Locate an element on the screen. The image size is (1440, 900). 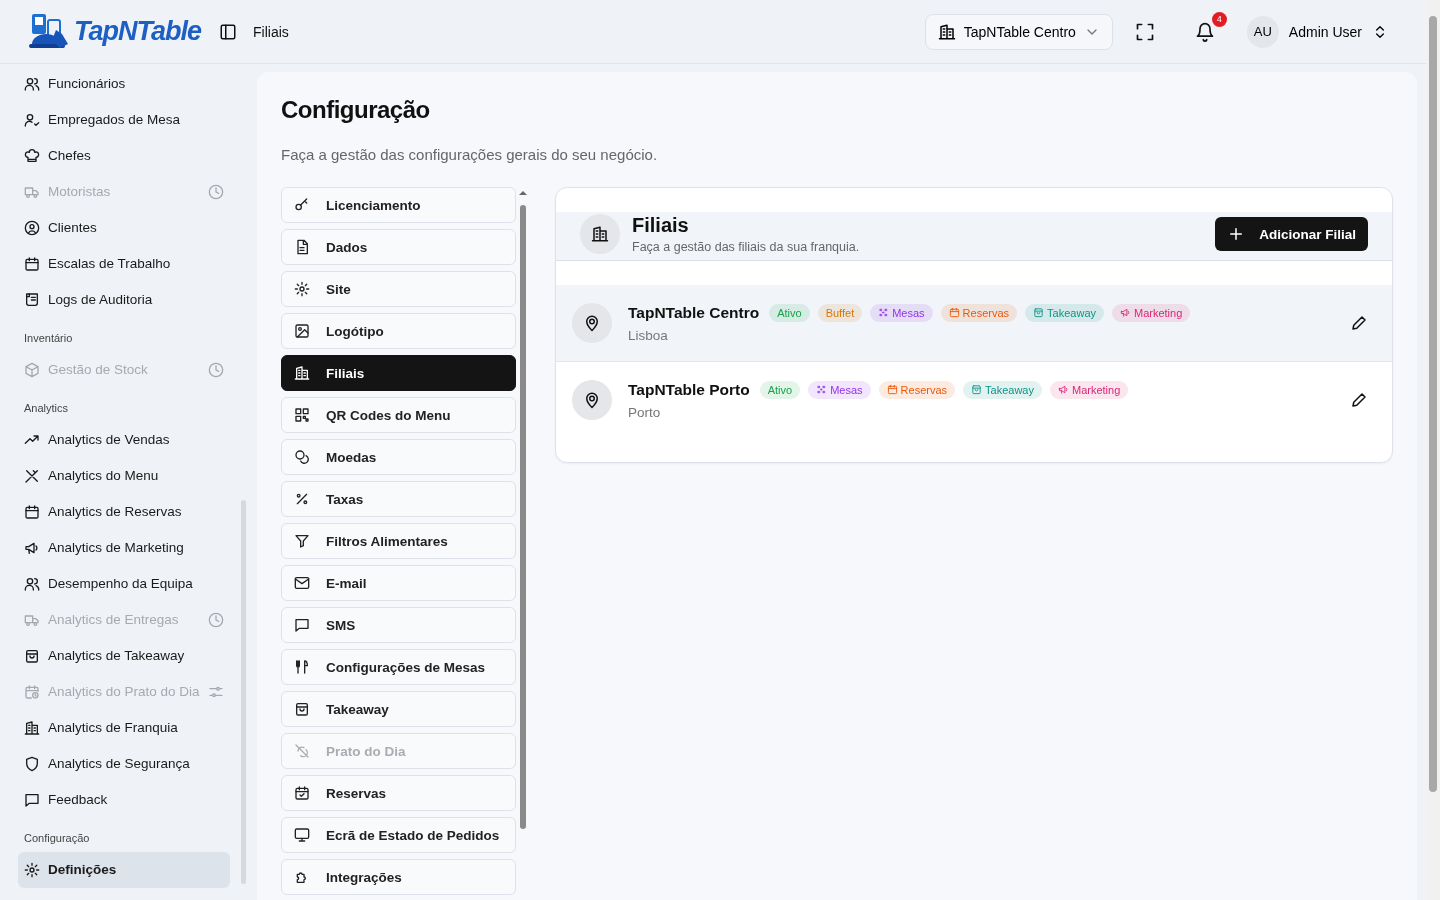
sidebar-item: Analytics de Marketing is located at coordinates (124, 548).